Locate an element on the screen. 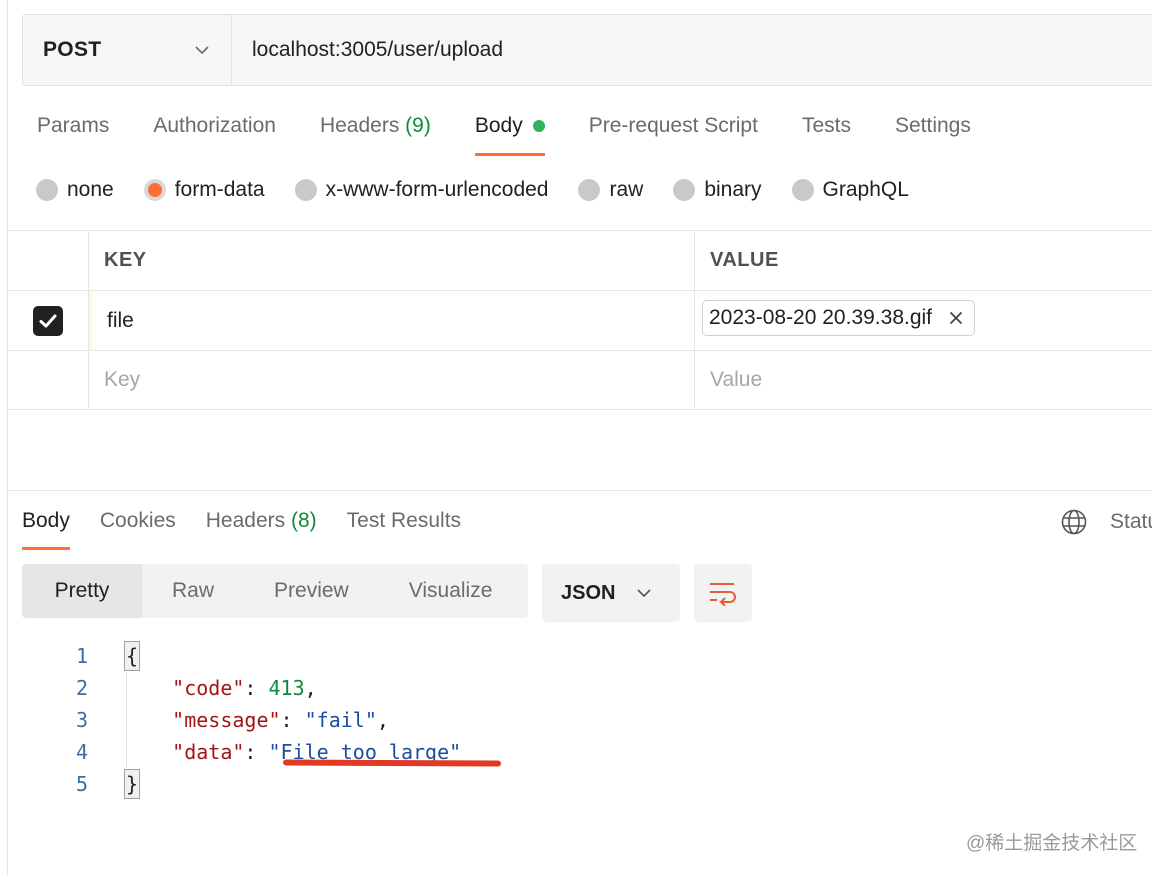  view-preview-label: Preview is located at coordinates (311, 590).